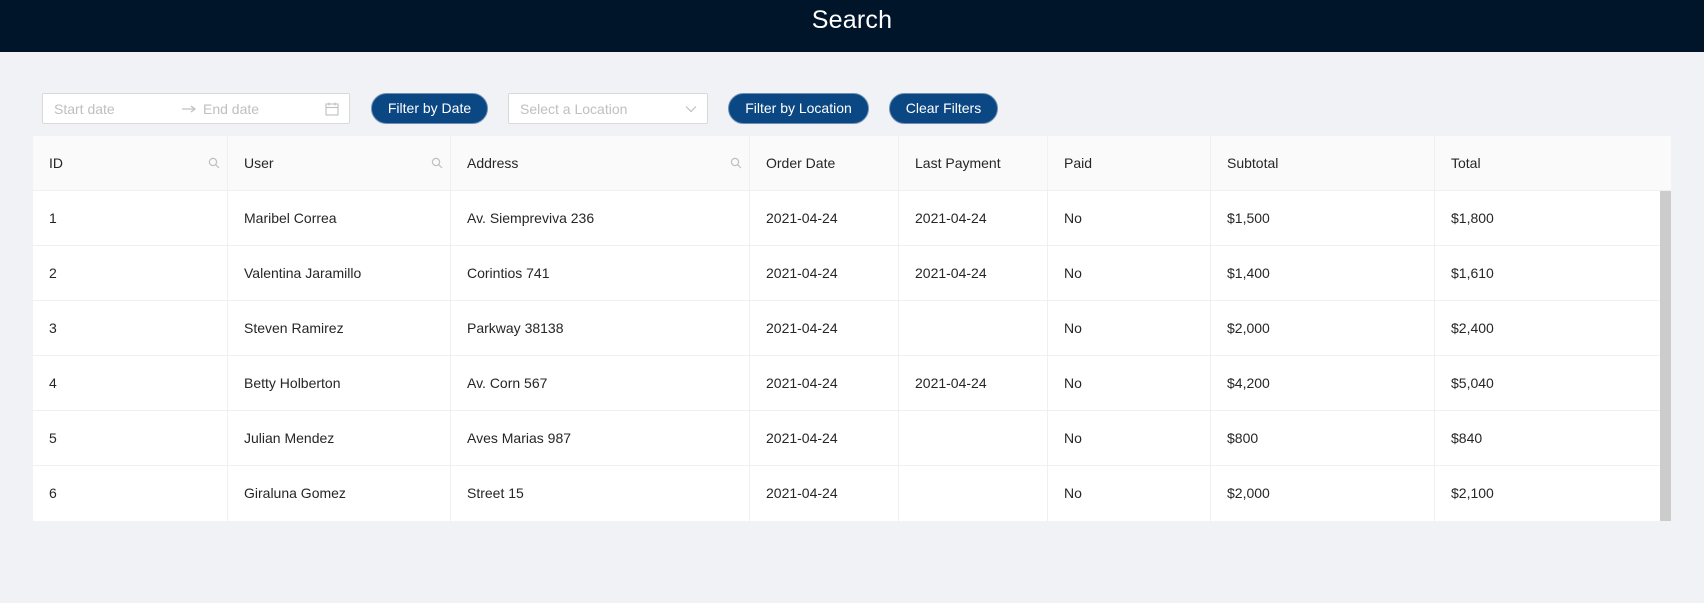  I want to click on column-header-address: Address, so click(600, 163).